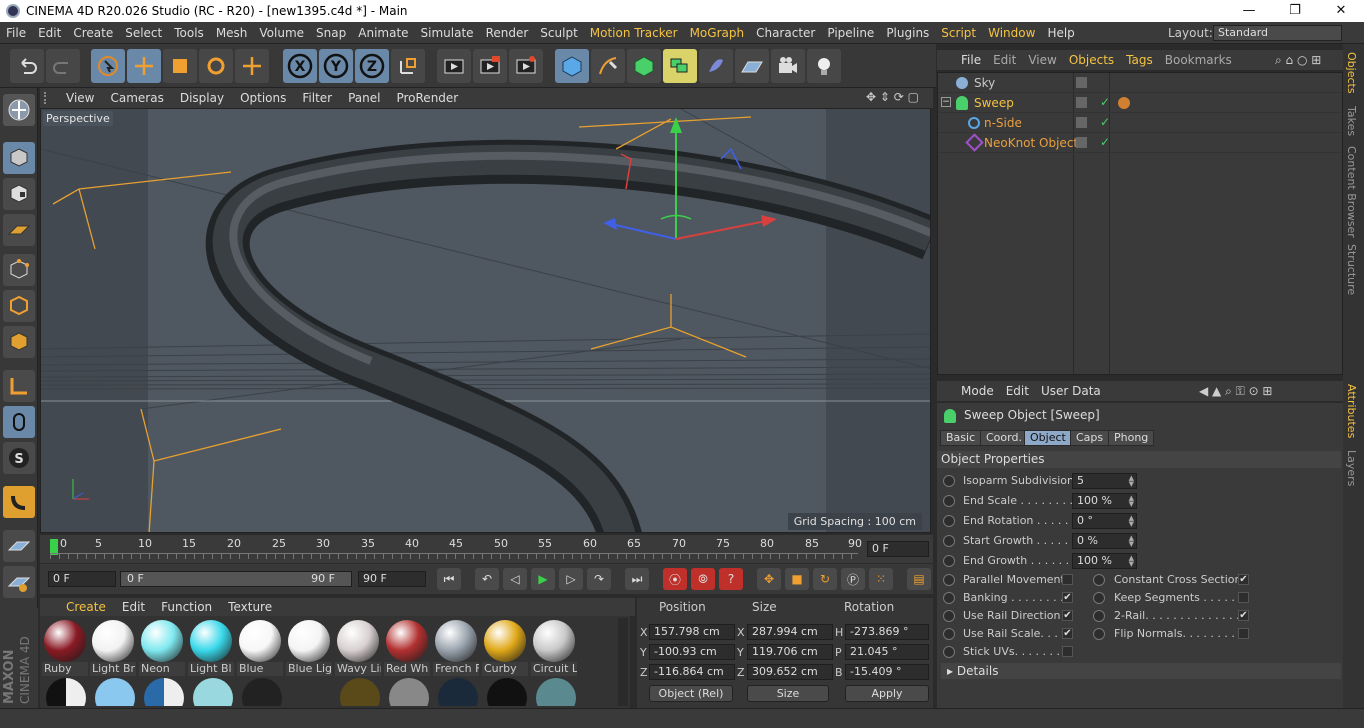  What do you see at coordinates (785, 33) in the screenshot?
I see `menu-character: Character` at bounding box center [785, 33].